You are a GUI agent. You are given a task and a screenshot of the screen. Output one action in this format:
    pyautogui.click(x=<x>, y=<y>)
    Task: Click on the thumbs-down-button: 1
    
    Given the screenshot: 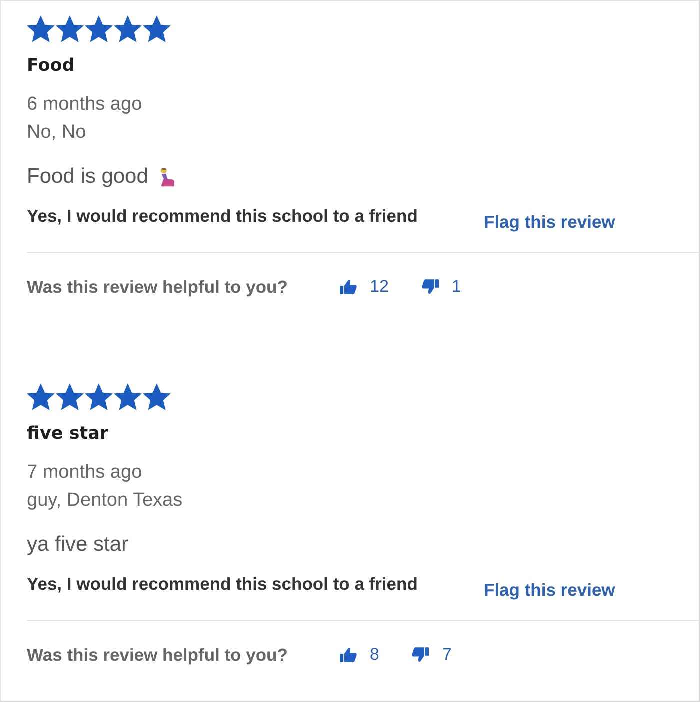 What is the action you would take?
    pyautogui.click(x=442, y=287)
    